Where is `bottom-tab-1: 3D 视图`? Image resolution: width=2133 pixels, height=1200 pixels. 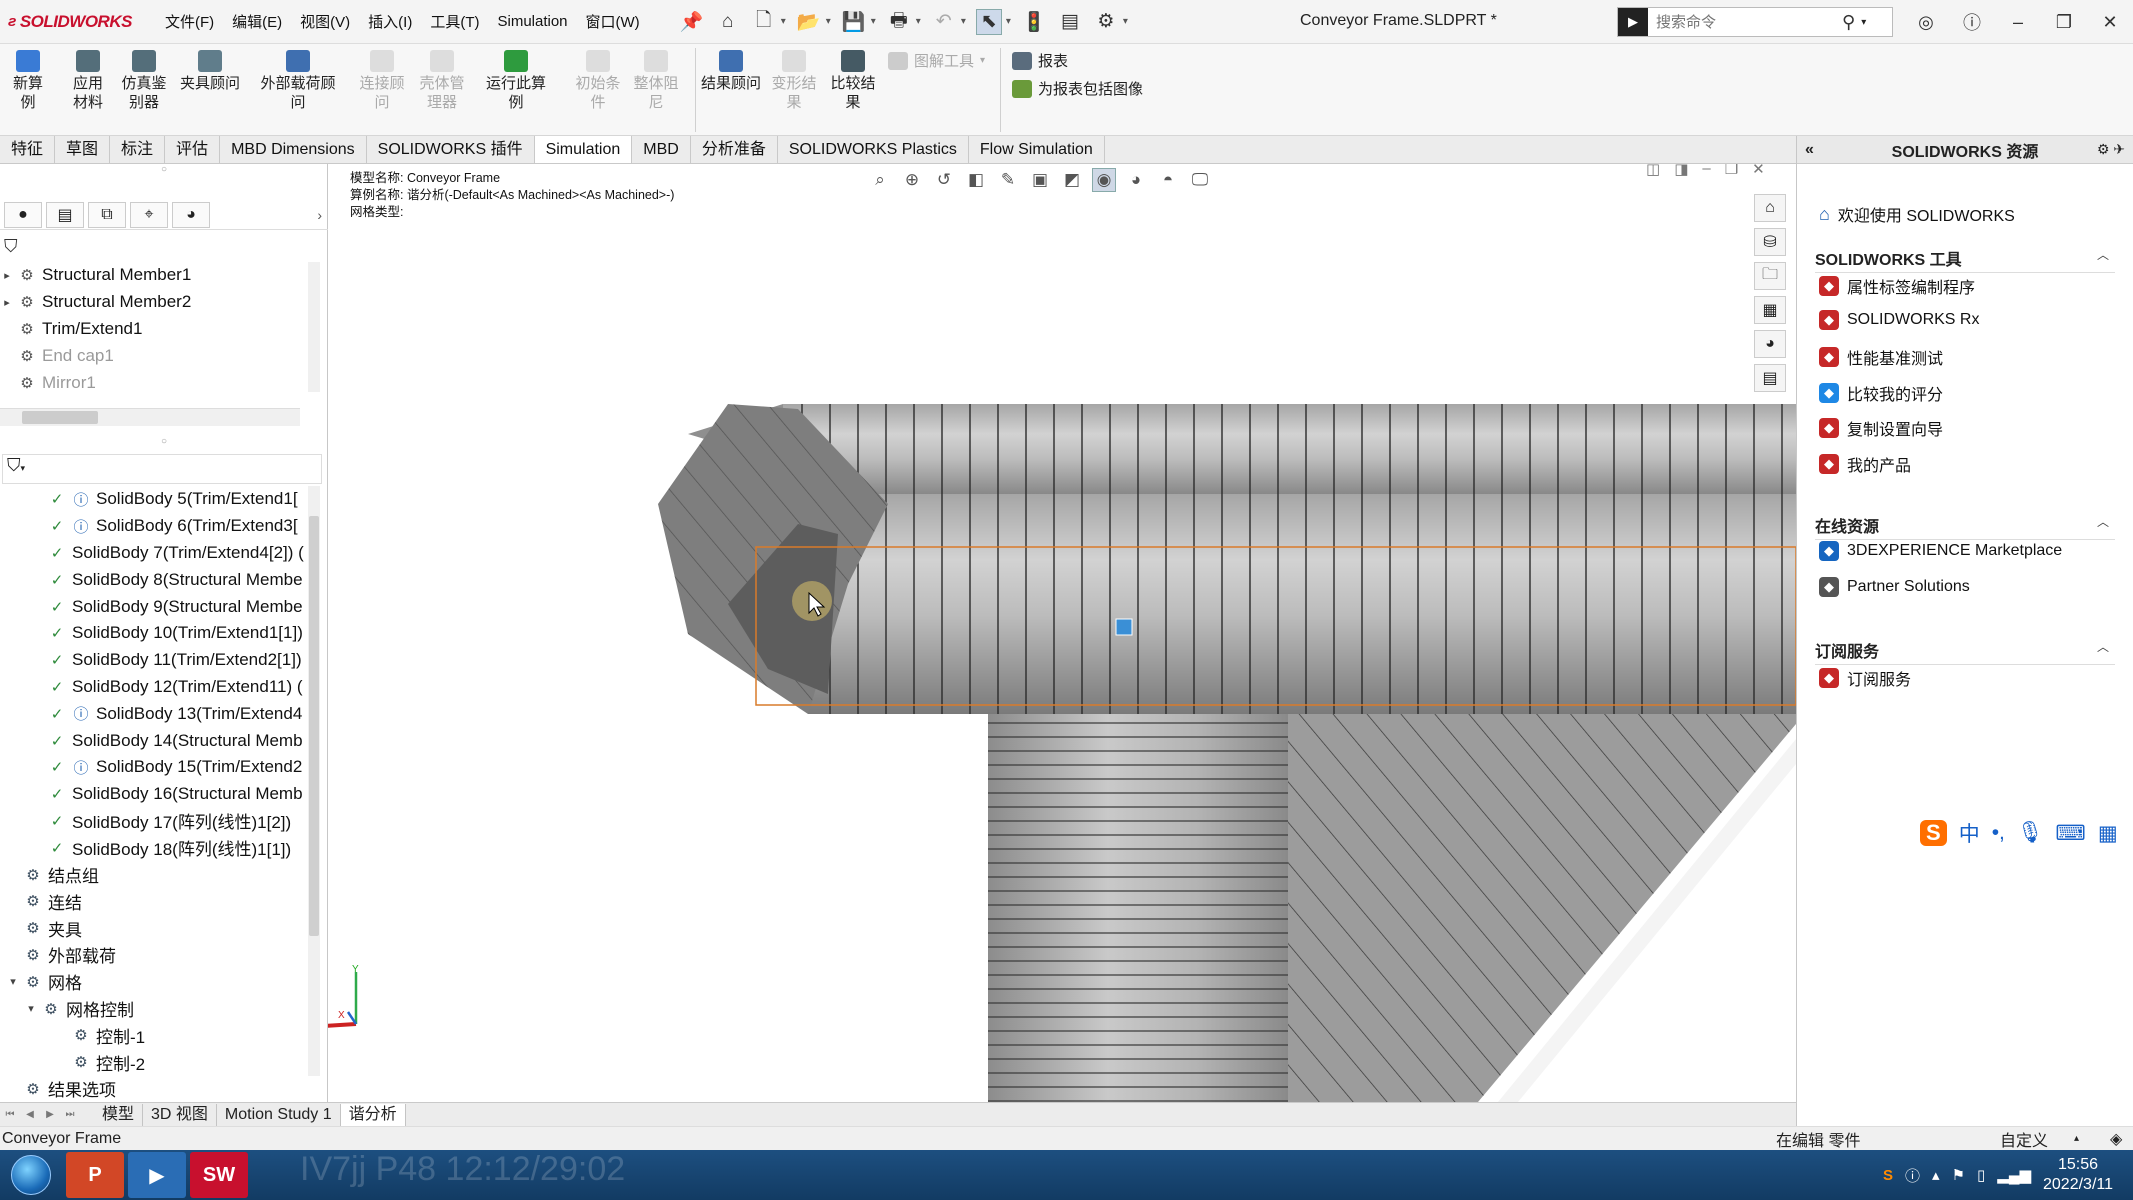
bottom-tab-1: 3D 视图 is located at coordinates (180, 1114).